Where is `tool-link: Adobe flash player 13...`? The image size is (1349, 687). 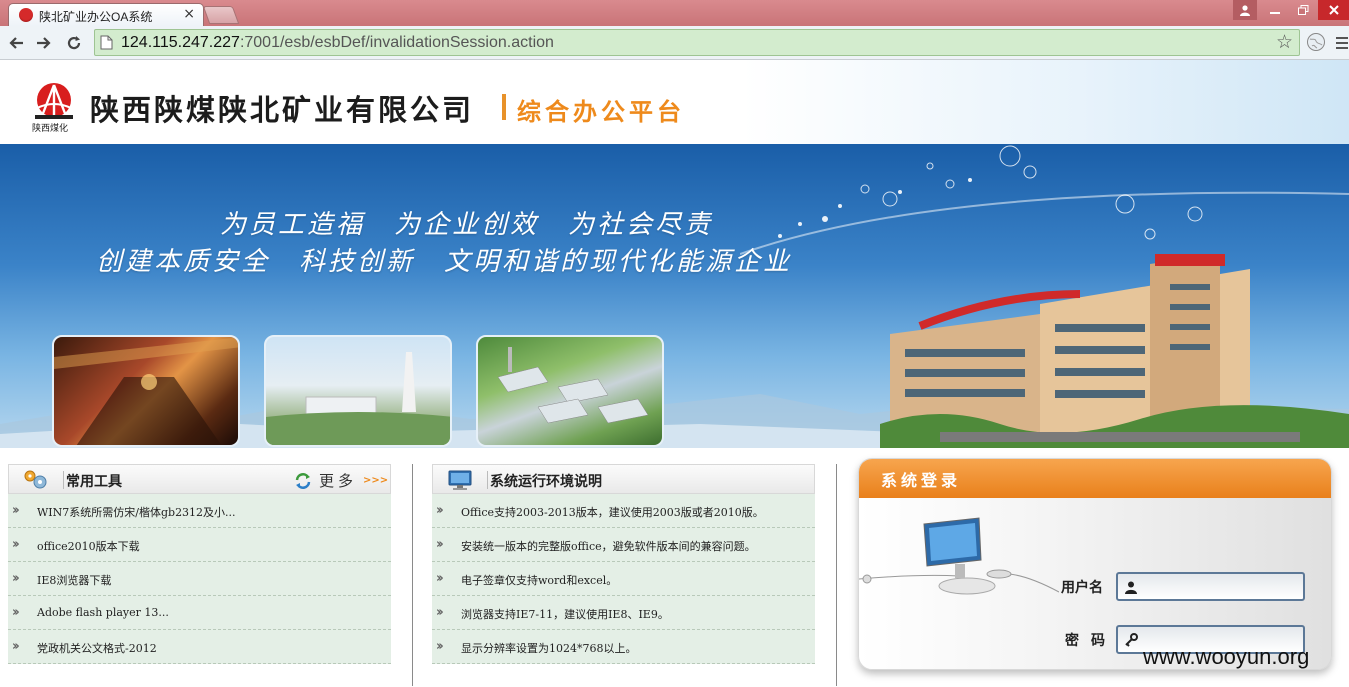
tool-link: Adobe flash player 13... is located at coordinates (103, 612).